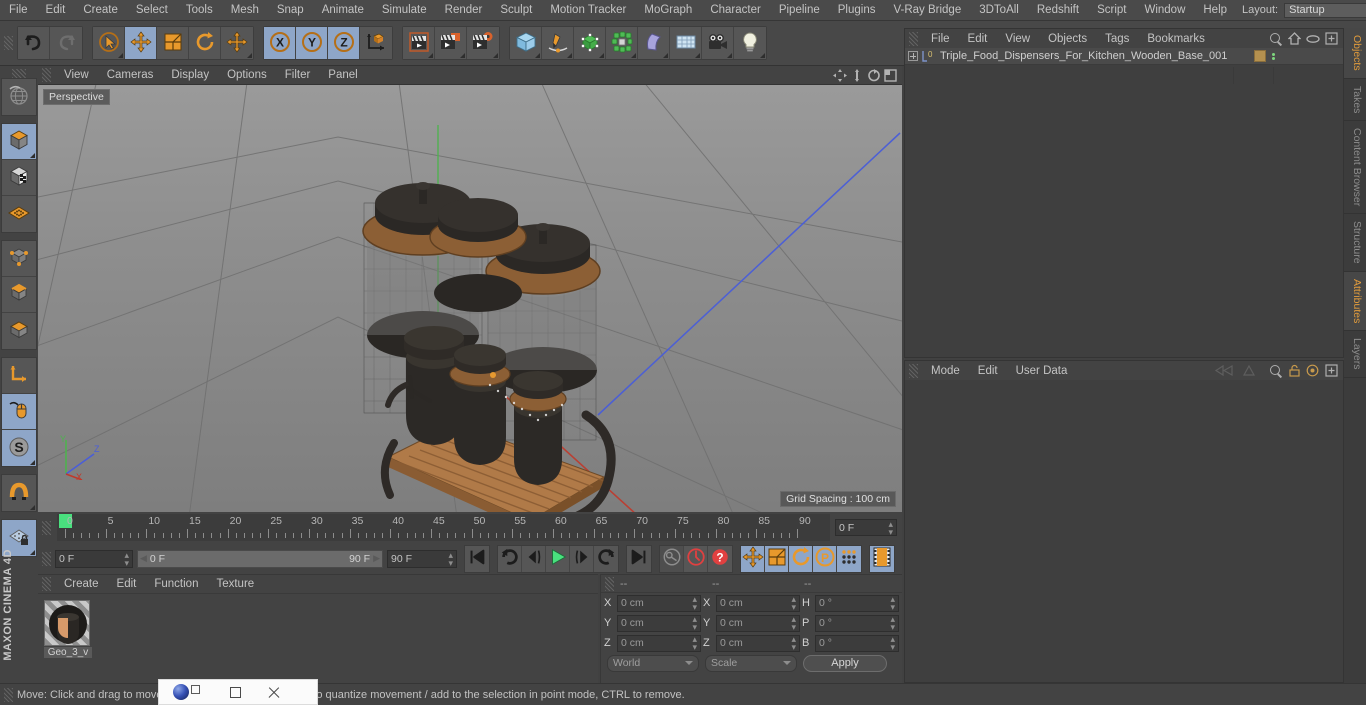 This screenshot has width=1366, height=705. I want to click on autokeying-button, so click(696, 558).